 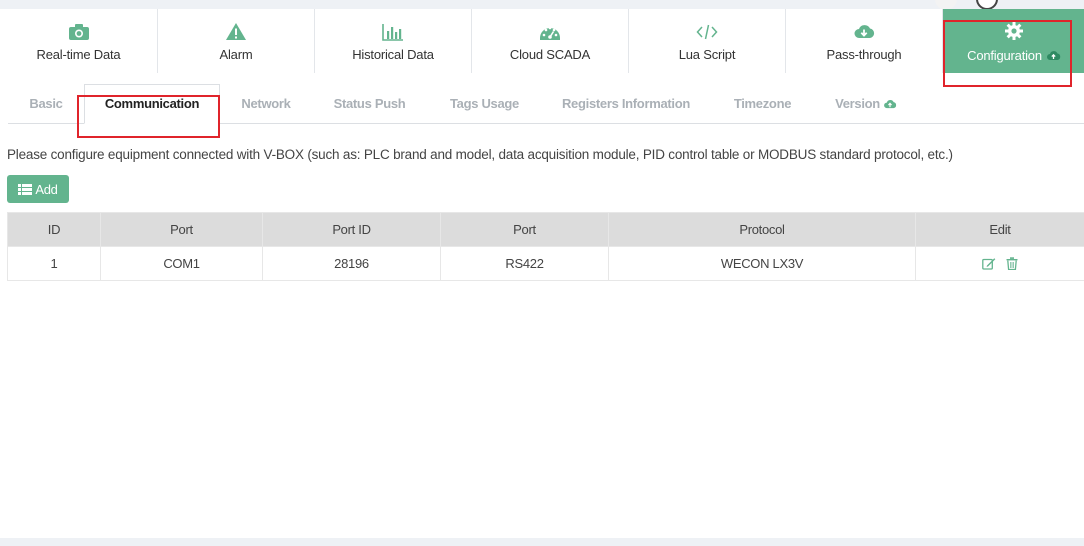 I want to click on nav-label: Alarm, so click(x=236, y=54).